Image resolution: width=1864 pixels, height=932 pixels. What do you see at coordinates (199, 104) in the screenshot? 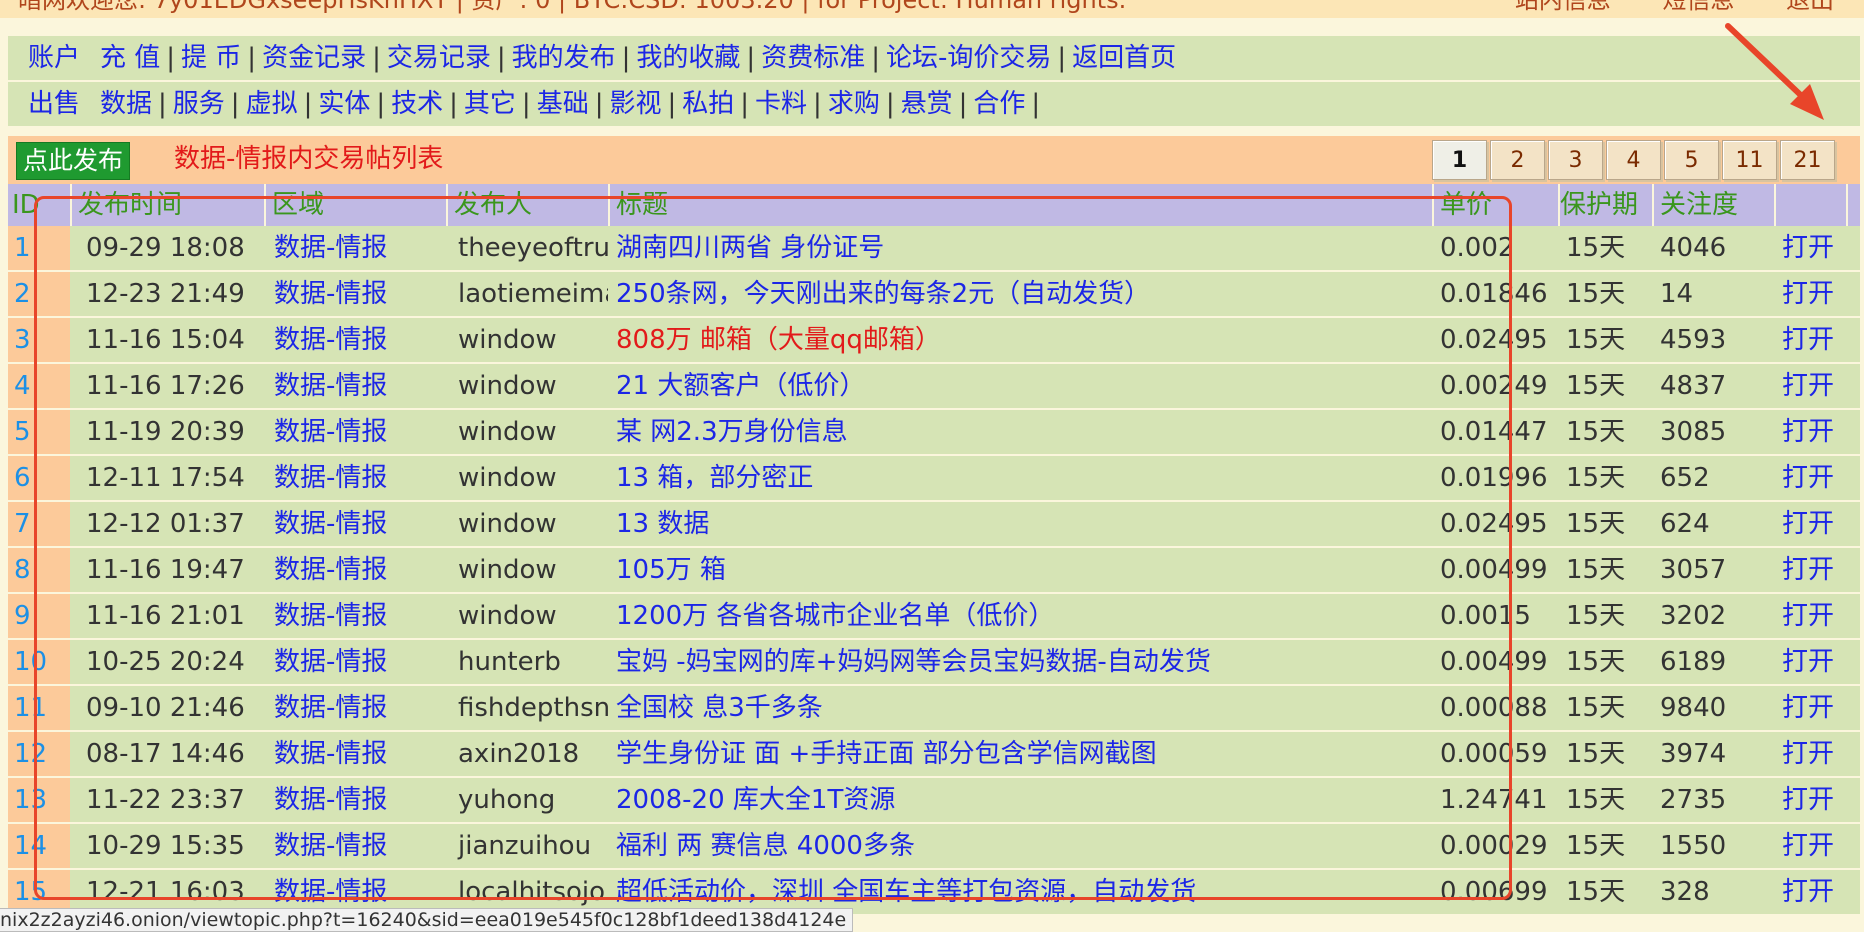
I see `cat-services: 服务` at bounding box center [199, 104].